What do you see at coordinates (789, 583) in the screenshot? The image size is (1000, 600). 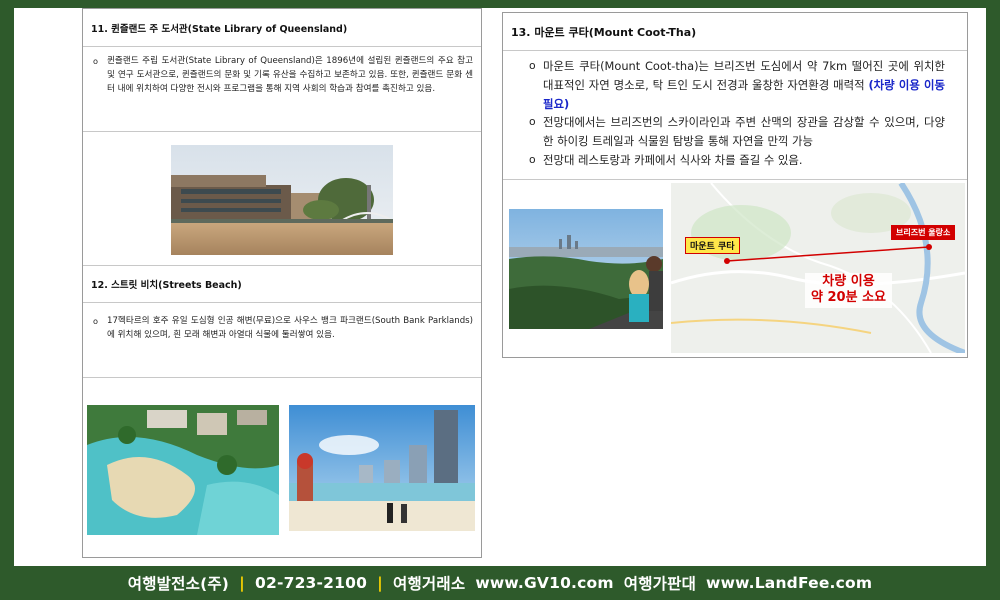 I see `footer-market-url: www.LandFee.com` at bounding box center [789, 583].